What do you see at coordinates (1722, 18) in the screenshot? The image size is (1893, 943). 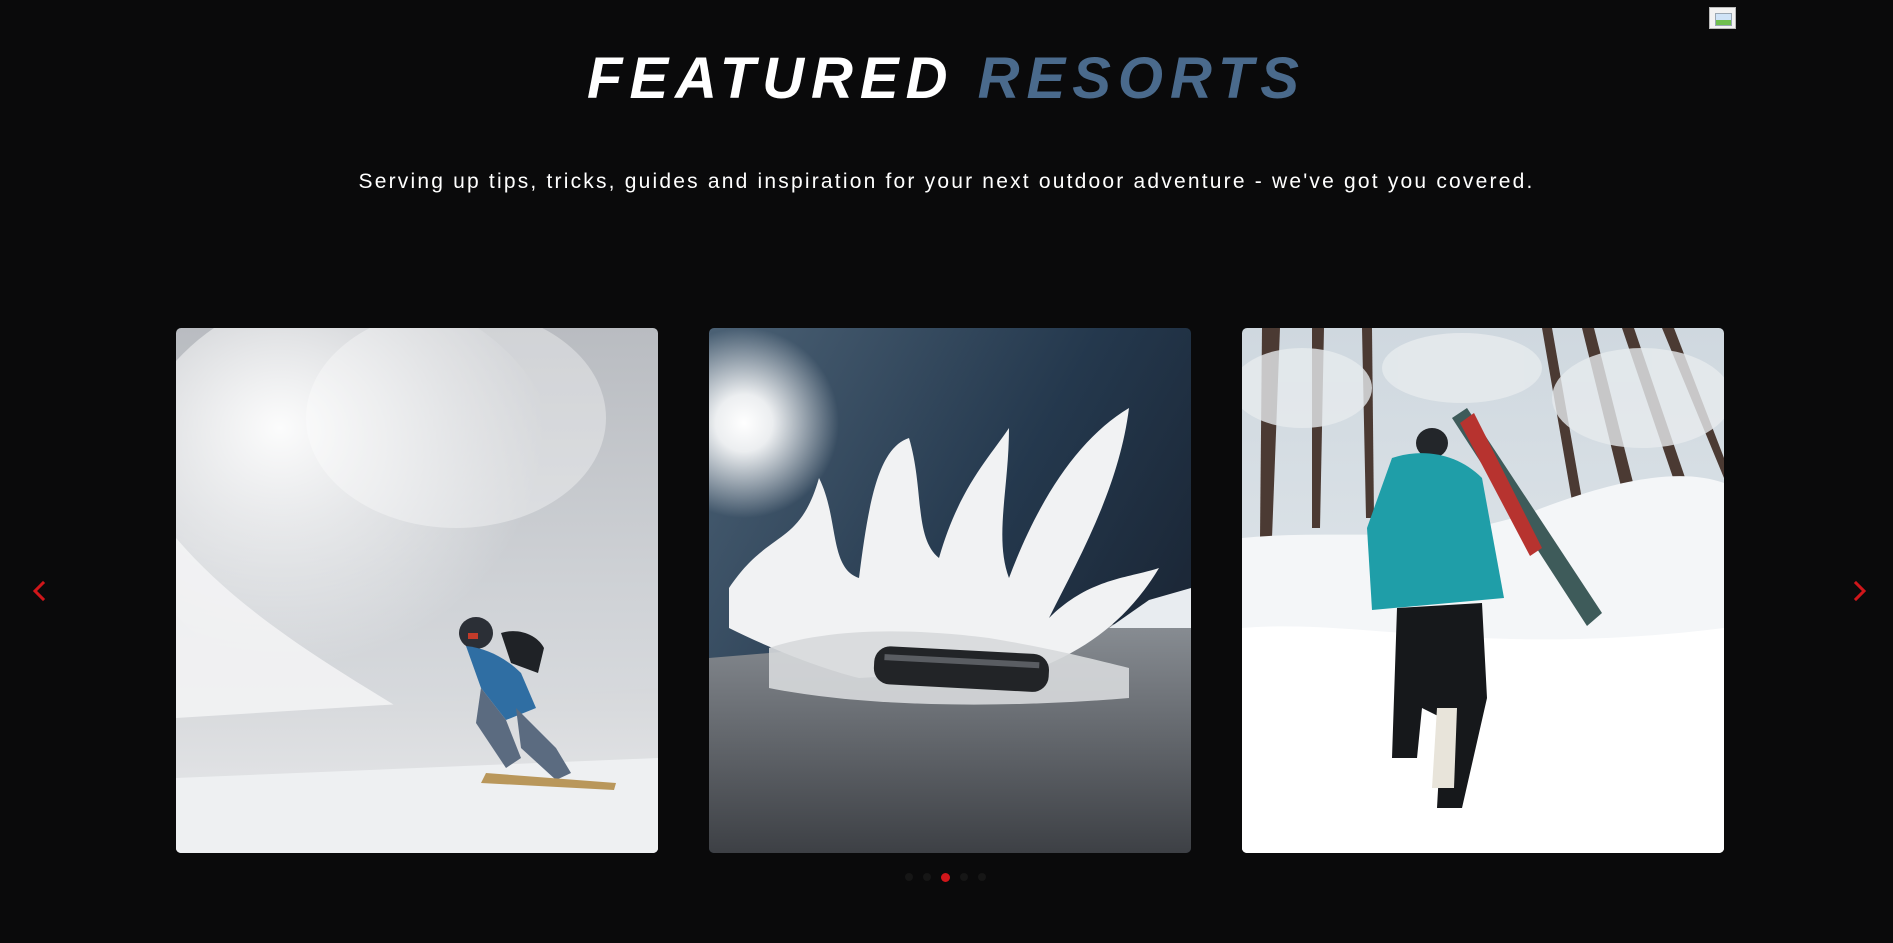 I see `broken-image-icon` at bounding box center [1722, 18].